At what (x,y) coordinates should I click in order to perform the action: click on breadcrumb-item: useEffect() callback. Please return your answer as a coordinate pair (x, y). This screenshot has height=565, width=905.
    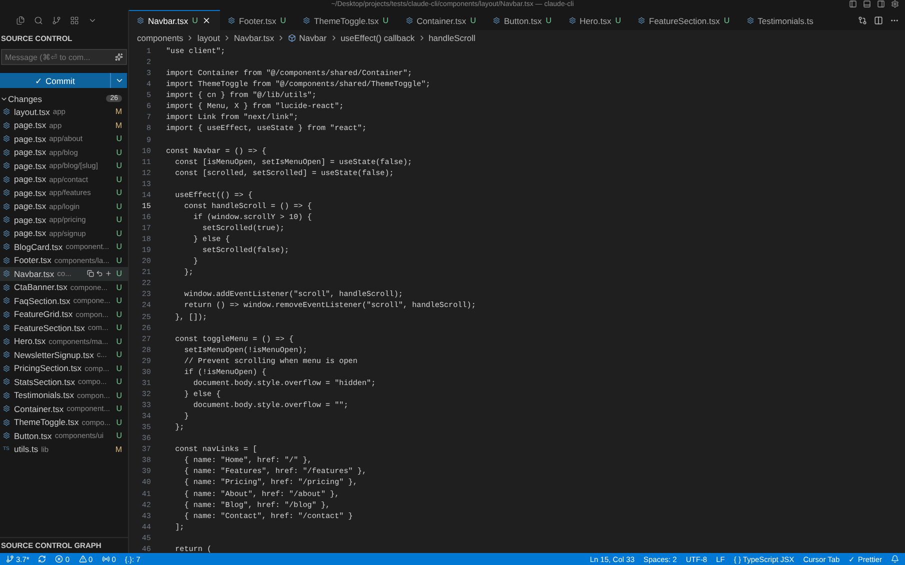
    Looking at the image, I should click on (377, 38).